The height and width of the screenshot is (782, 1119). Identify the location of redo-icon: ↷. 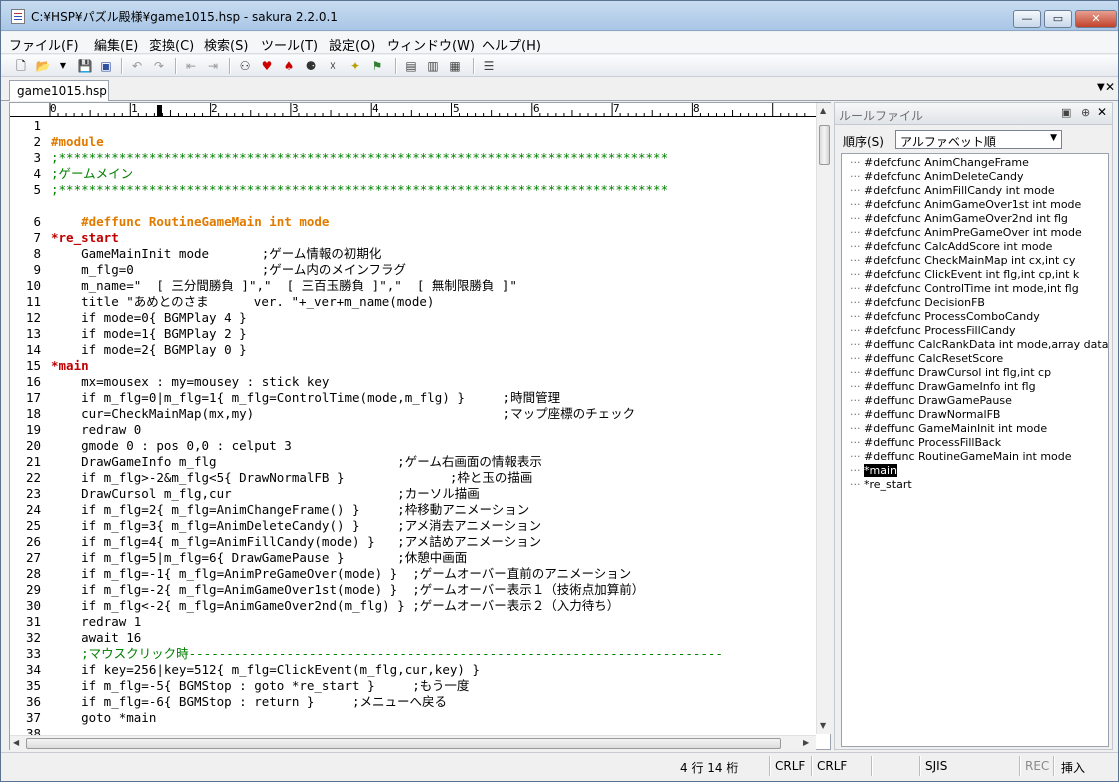
(159, 66).